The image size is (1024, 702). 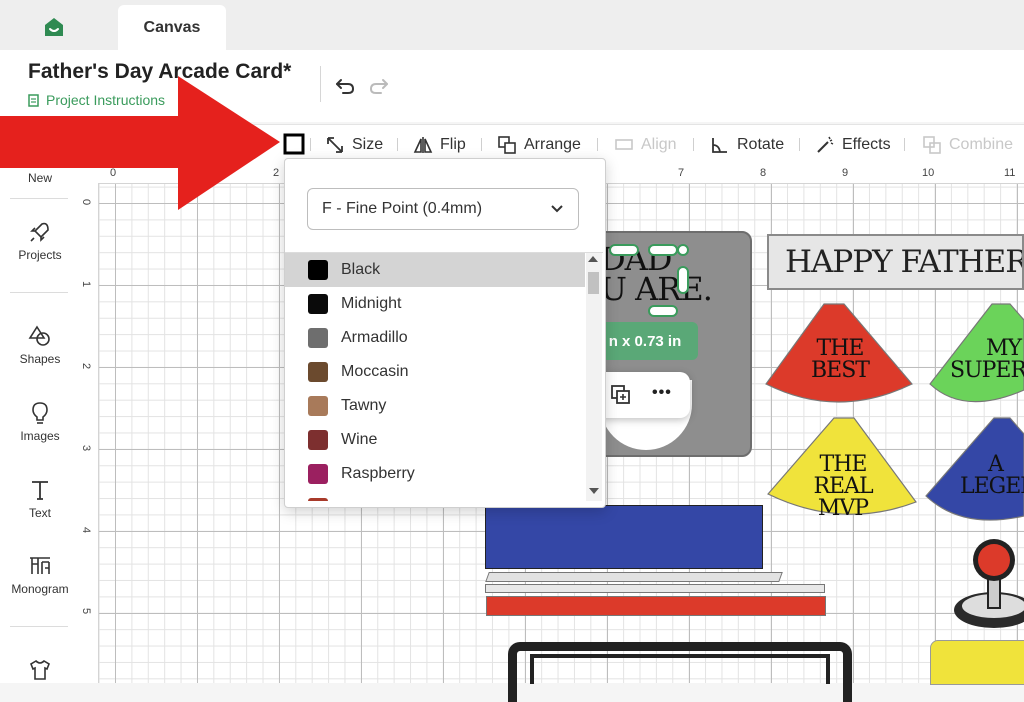 What do you see at coordinates (845, 173) in the screenshot?
I see `ruler-label: 9` at bounding box center [845, 173].